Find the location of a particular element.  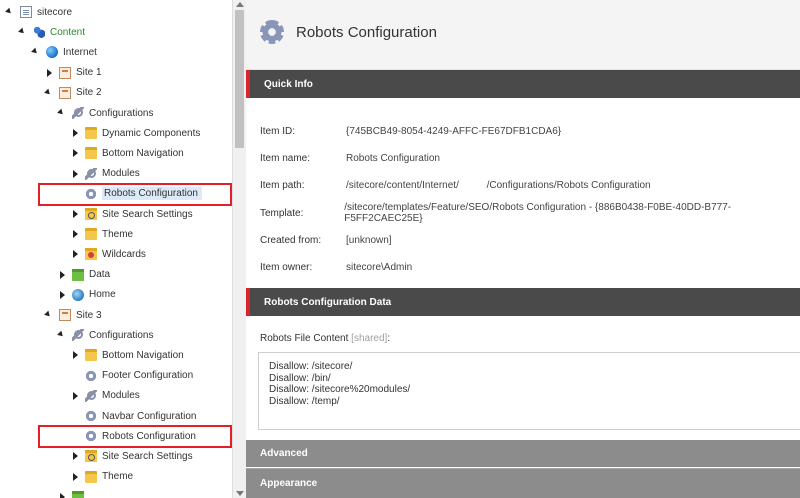

tree-node: Wildcards is located at coordinates (108, 254).